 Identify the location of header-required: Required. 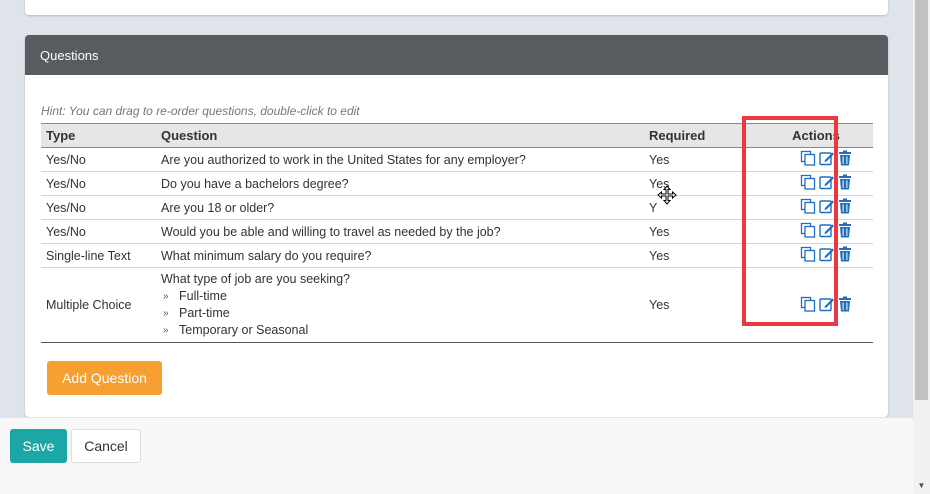
(701, 135).